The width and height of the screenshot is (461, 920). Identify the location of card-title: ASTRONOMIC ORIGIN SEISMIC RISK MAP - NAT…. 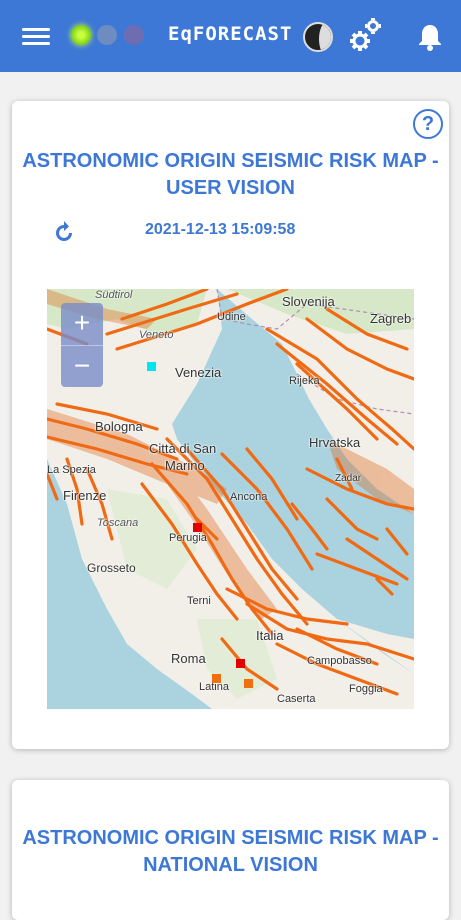
(230, 851).